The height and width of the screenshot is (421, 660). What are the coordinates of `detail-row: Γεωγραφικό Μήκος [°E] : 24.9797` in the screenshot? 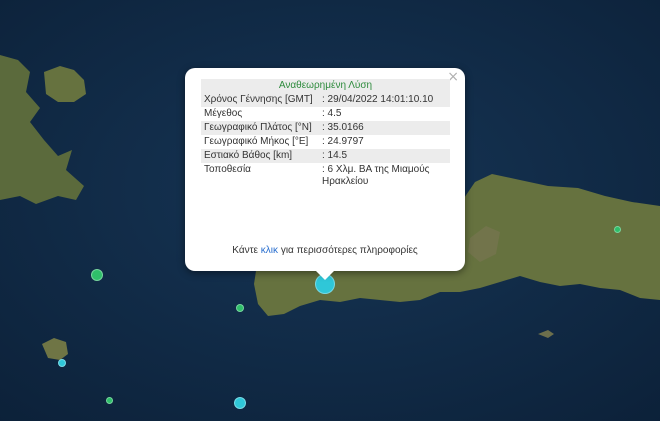 It's located at (325, 142).